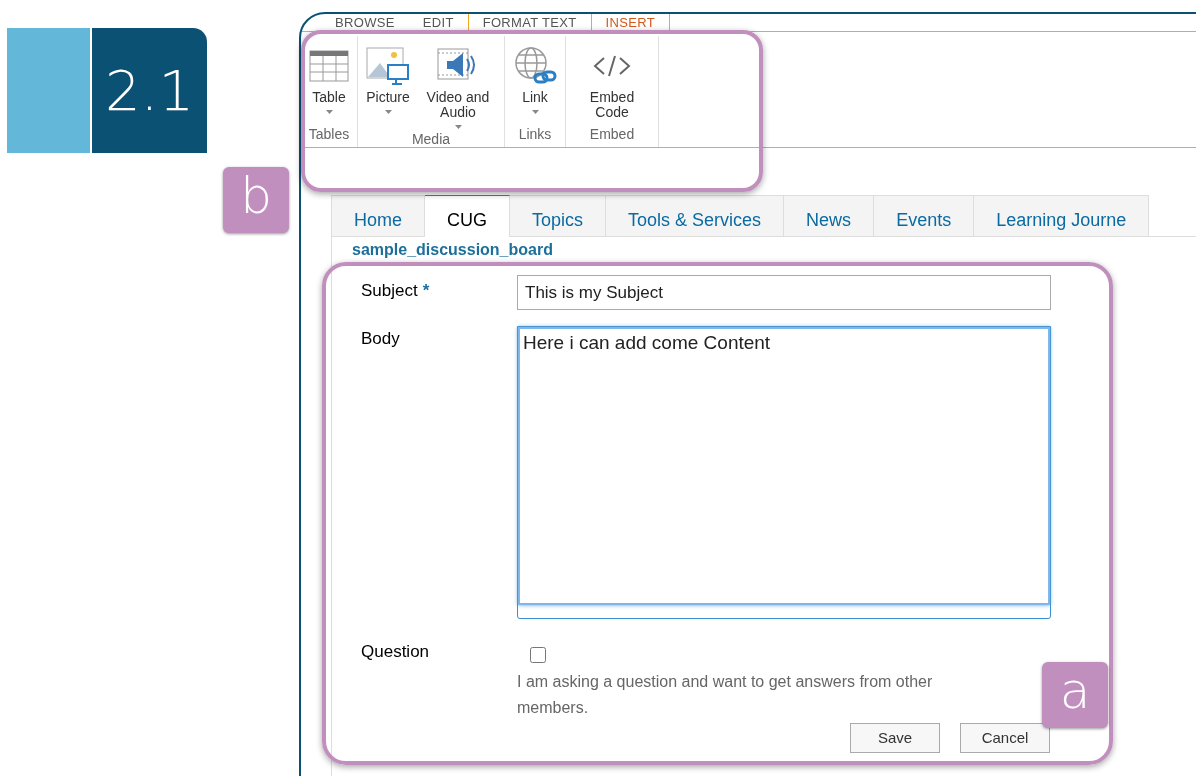  I want to click on ribbon-link-button: Link, so click(535, 80).